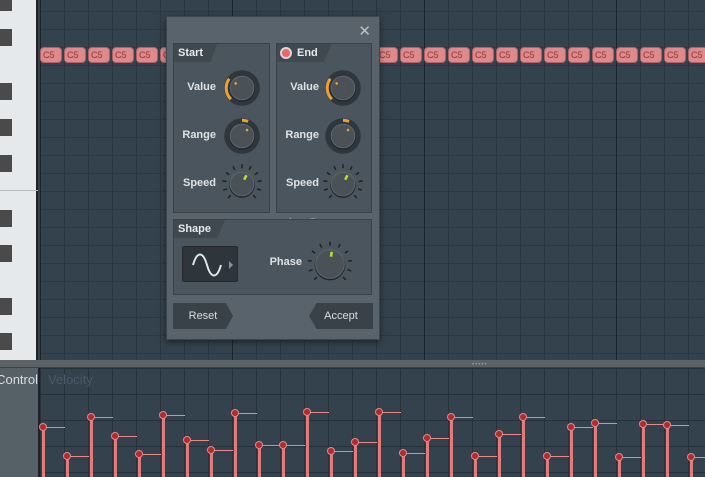 The image size is (705, 477). What do you see at coordinates (210, 264) in the screenshot?
I see `shape-selector` at bounding box center [210, 264].